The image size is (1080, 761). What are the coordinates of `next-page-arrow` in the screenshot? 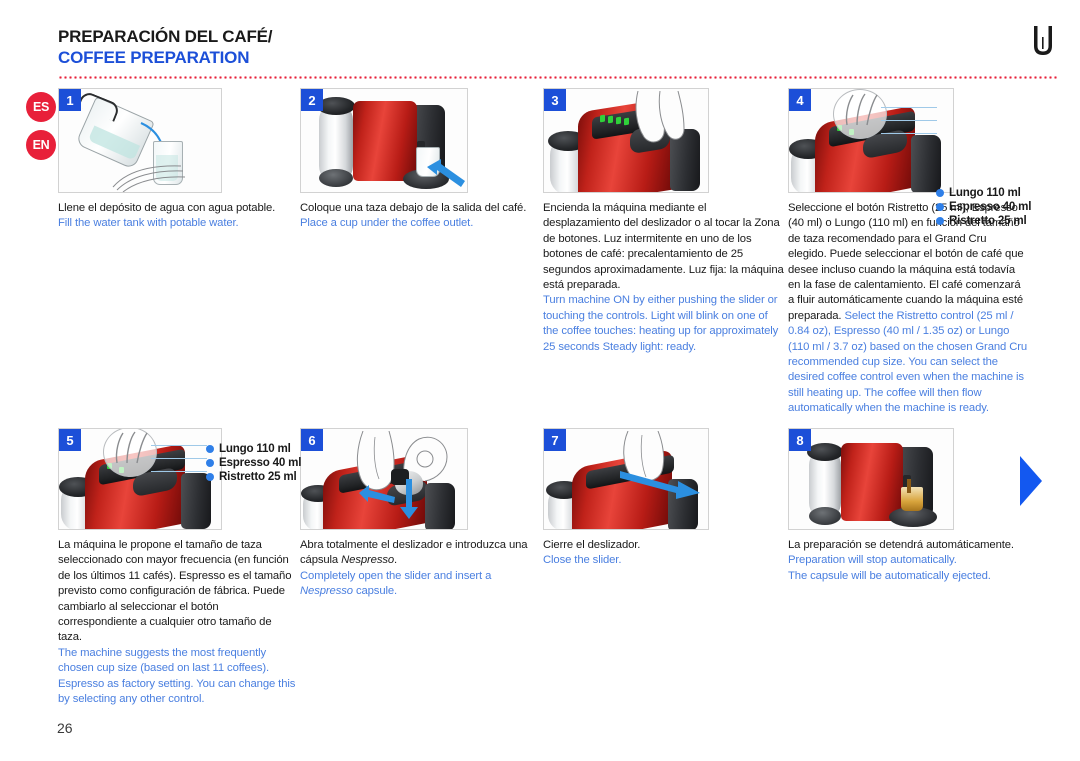 It's located at (1031, 481).